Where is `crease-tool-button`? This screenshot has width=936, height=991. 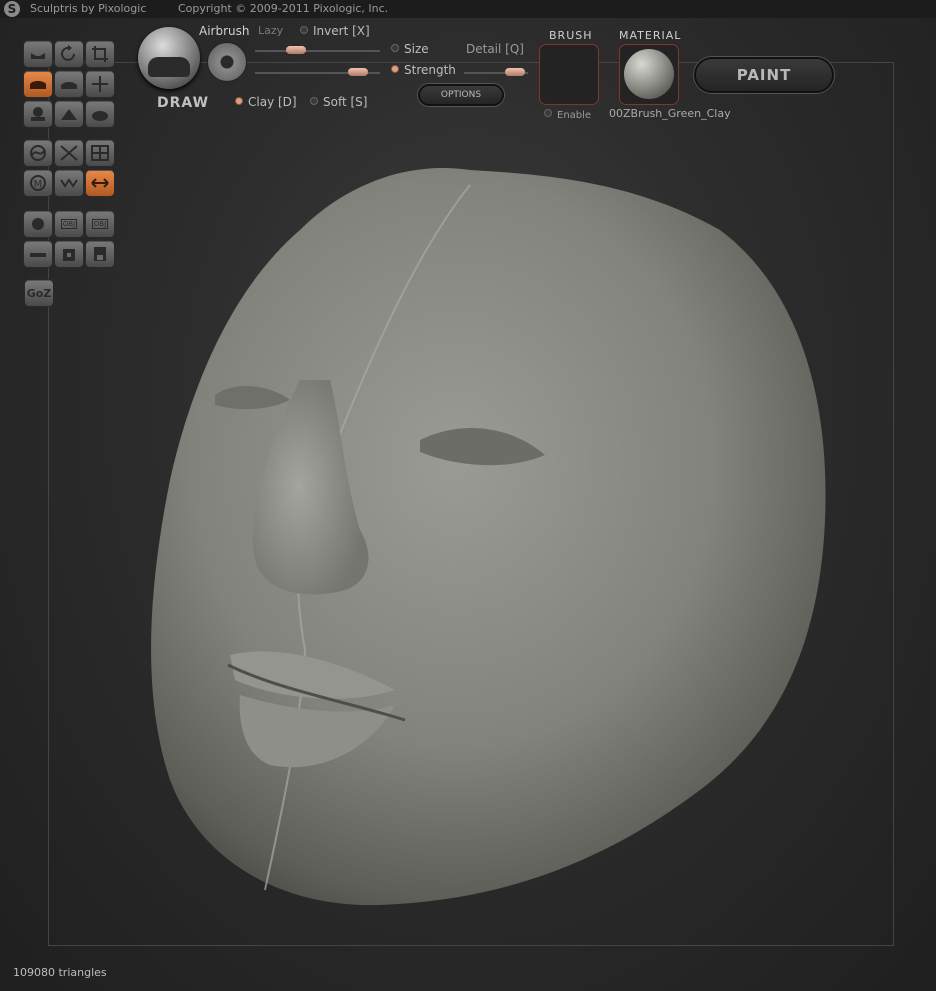
crease-tool-button is located at coordinates (38, 54).